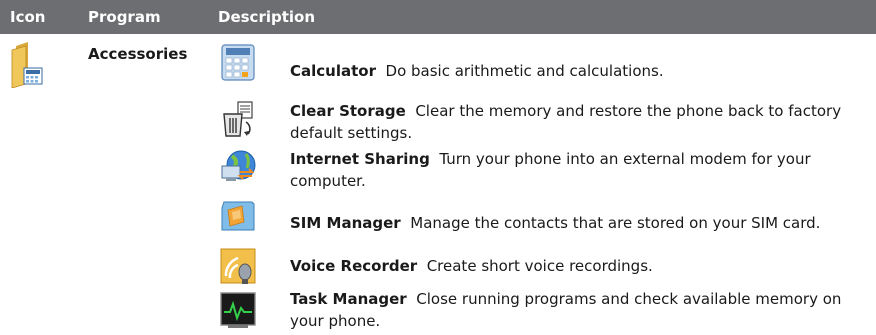 The width and height of the screenshot is (876, 335). What do you see at coordinates (138, 54) in the screenshot?
I see `program-name: Accessories` at bounding box center [138, 54].